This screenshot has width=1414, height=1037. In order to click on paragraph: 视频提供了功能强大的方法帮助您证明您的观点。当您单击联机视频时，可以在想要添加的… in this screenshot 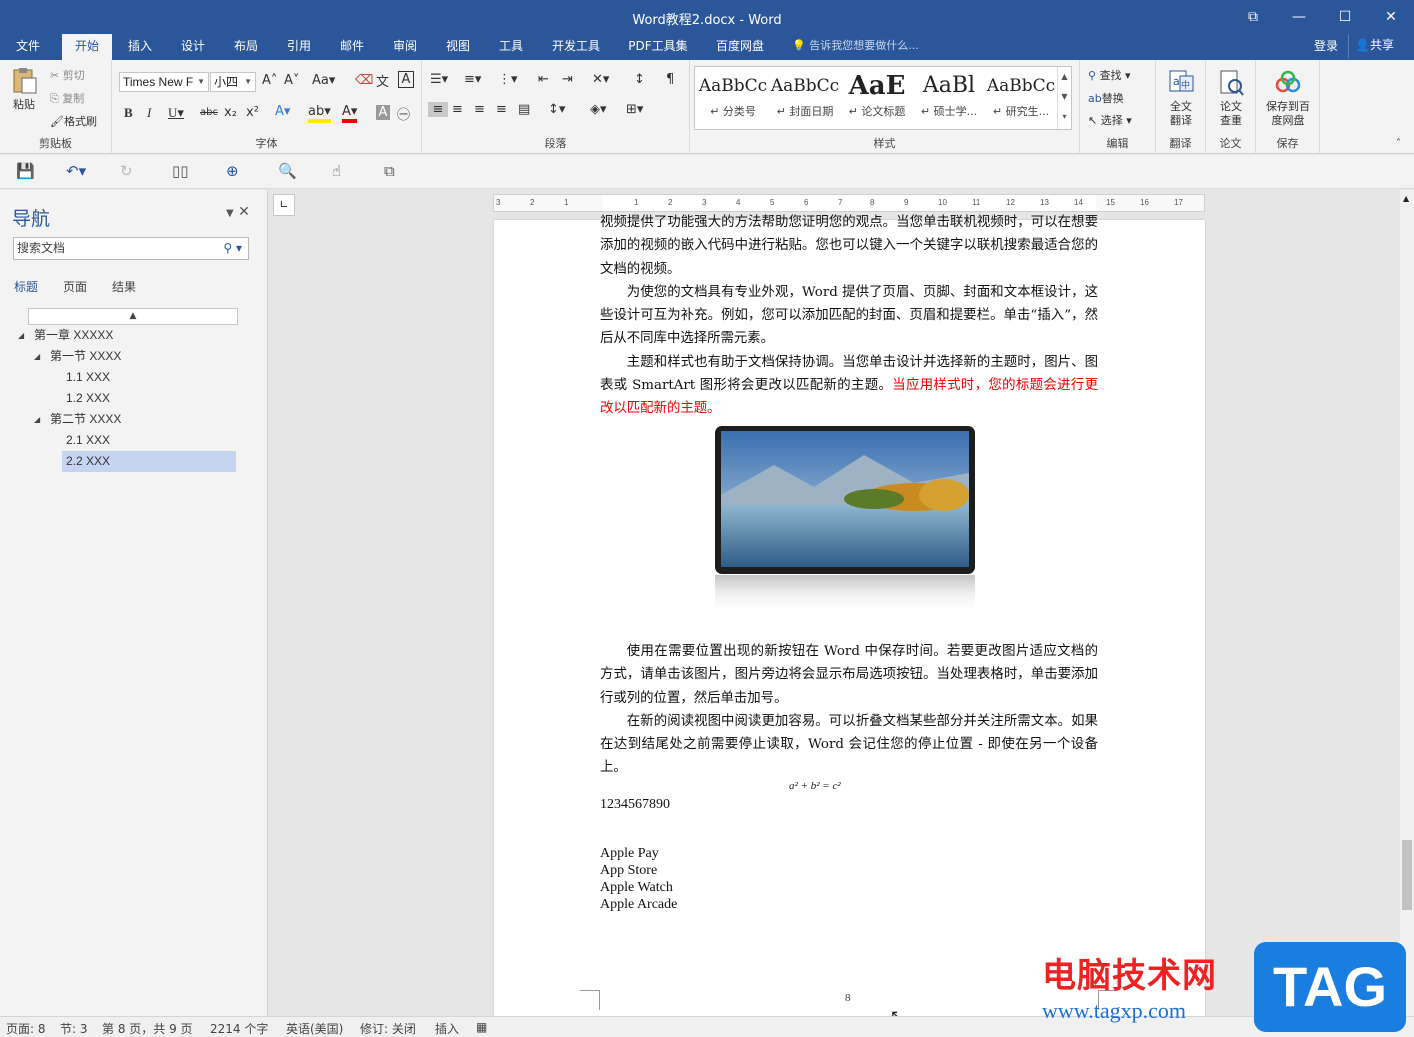, I will do `click(849, 246)`.